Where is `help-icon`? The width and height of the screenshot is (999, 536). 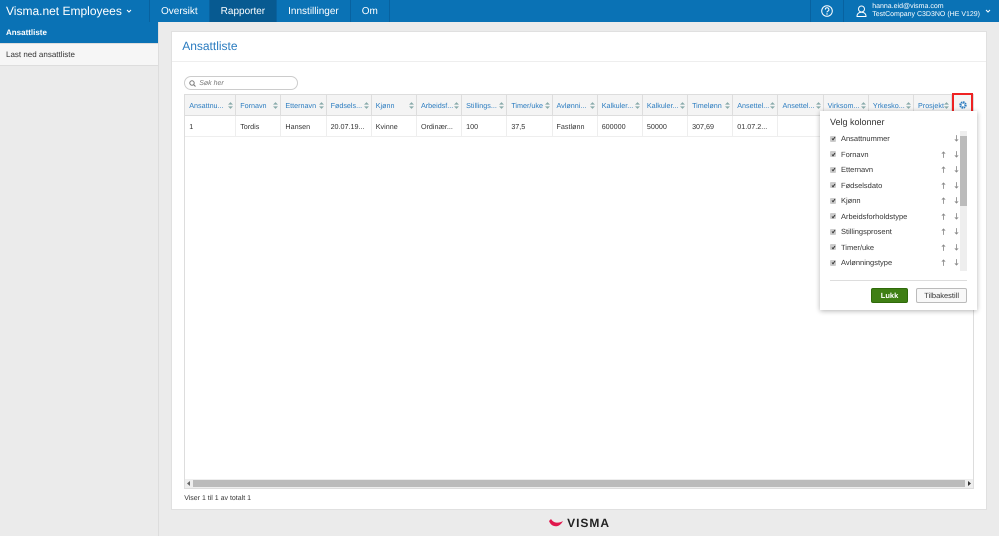 help-icon is located at coordinates (827, 11).